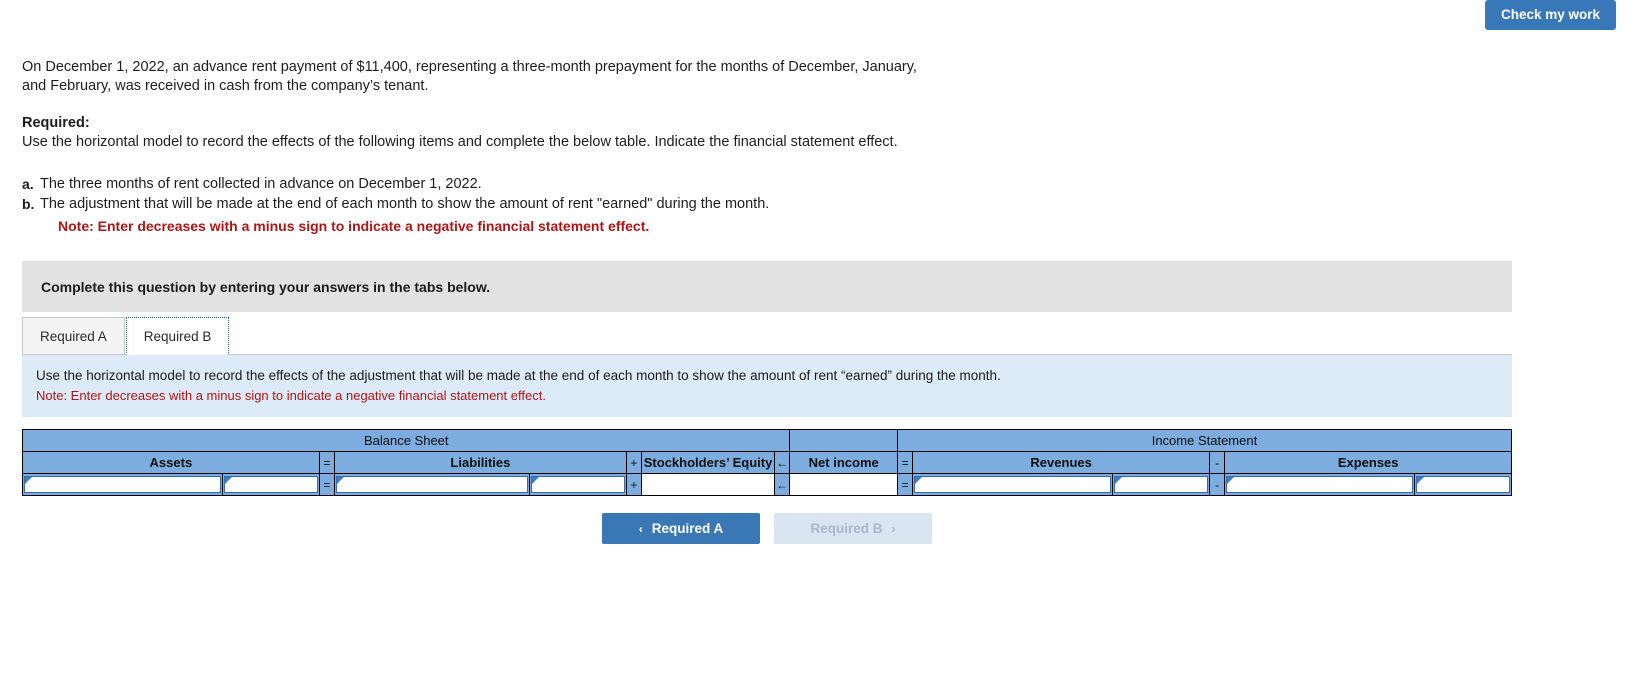 The height and width of the screenshot is (680, 1641). I want to click on cell-liabilities-right, so click(577, 484).